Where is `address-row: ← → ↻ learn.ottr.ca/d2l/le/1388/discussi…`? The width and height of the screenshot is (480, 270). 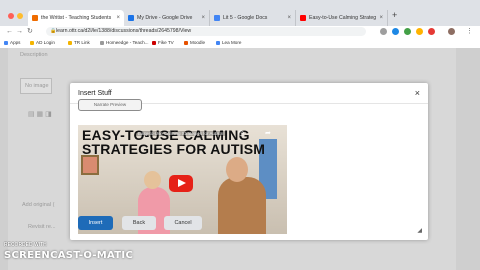
address-row: ← → ↻ learn.ottr.ca/d2l/le/1388/discussi… is located at coordinates (240, 32).